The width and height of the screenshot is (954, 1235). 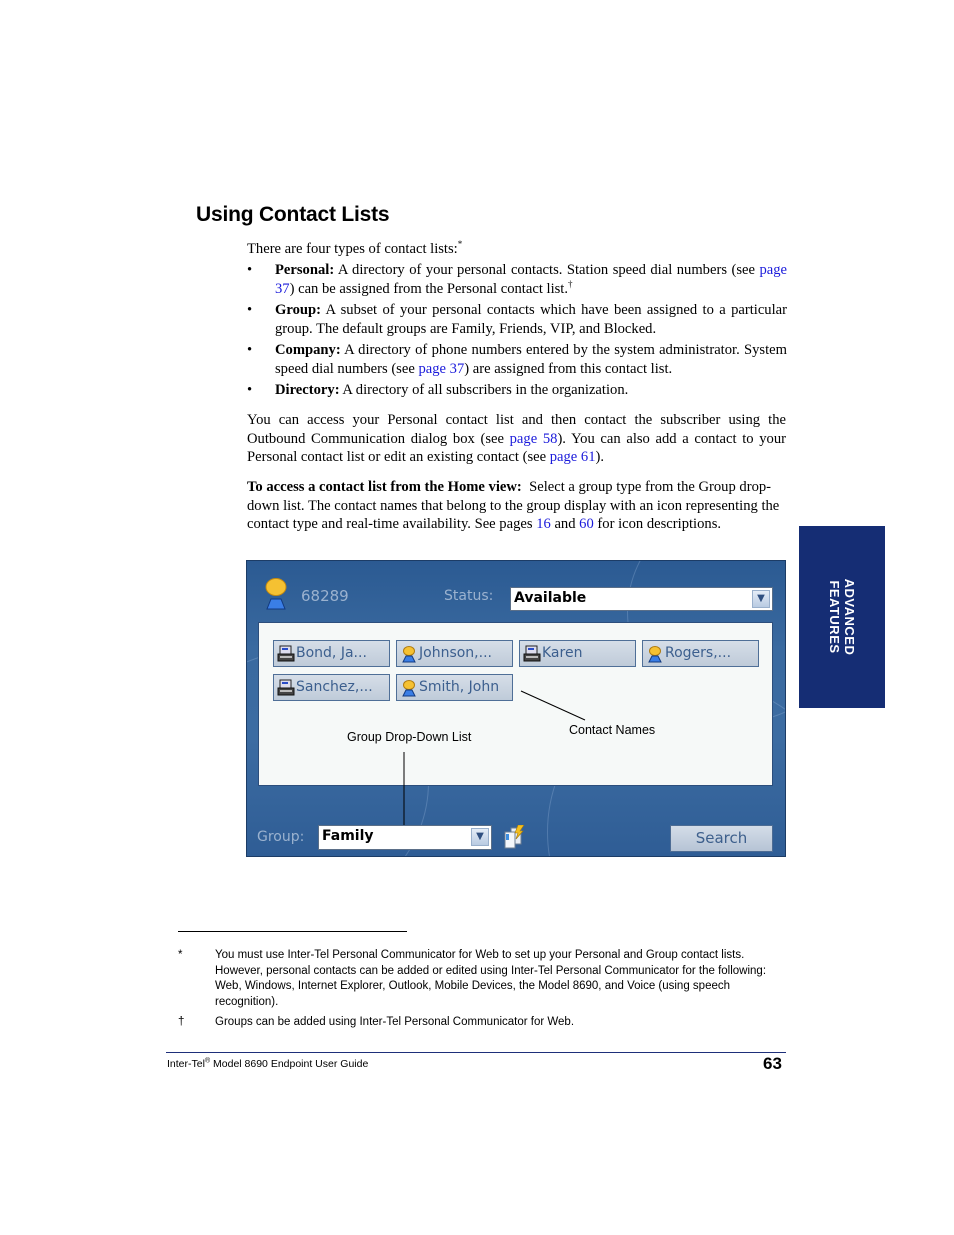 What do you see at coordinates (573, 457) in the screenshot?
I see `page-link: page 61` at bounding box center [573, 457].